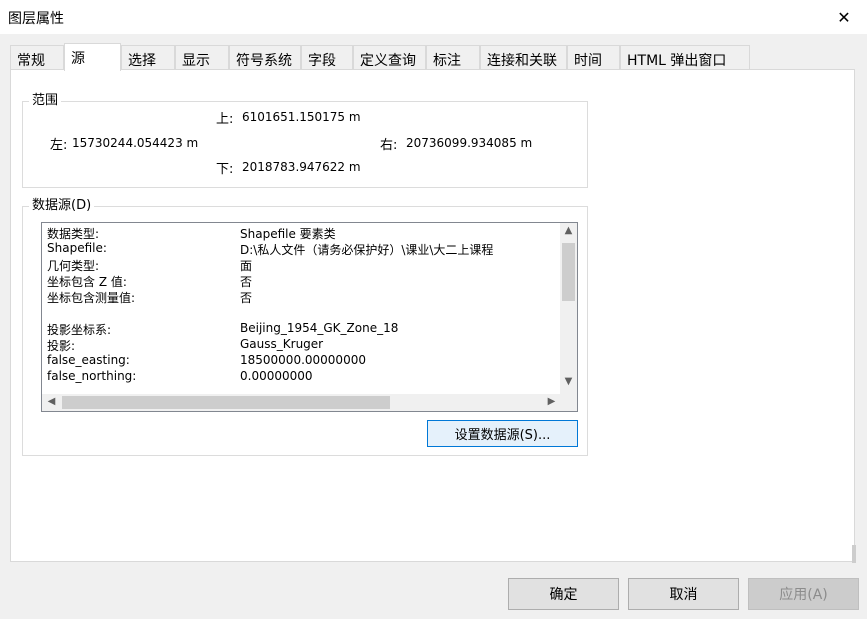 This screenshot has width=867, height=619. I want to click on tab-fields: 字段, so click(327, 57).